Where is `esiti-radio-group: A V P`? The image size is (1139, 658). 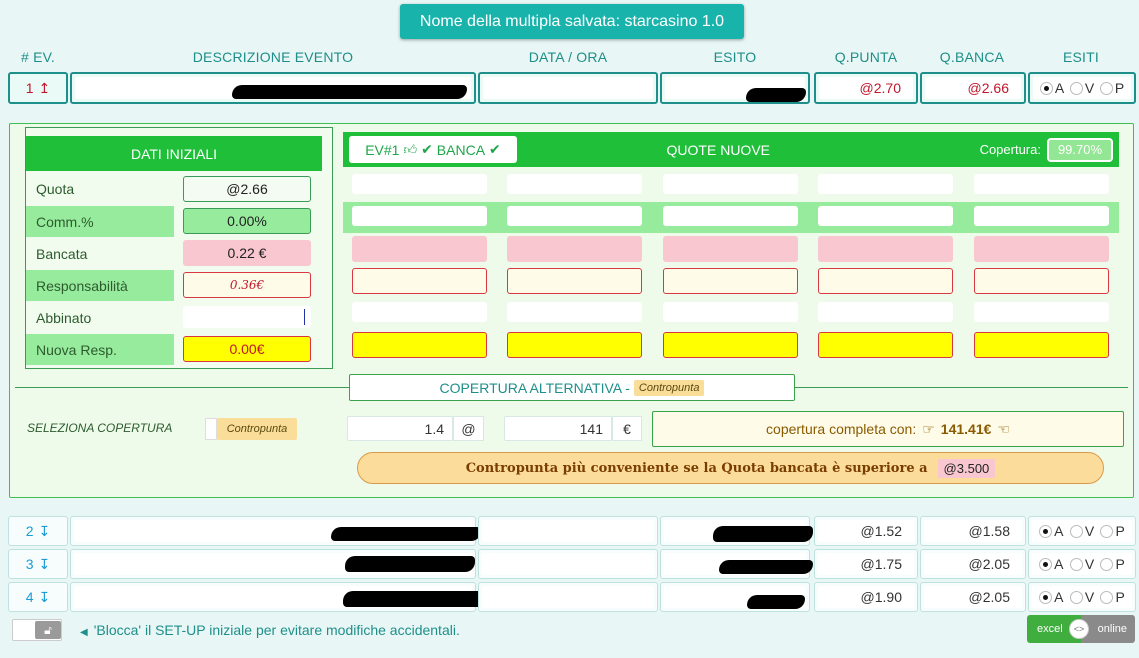 esiti-radio-group: A V P is located at coordinates (1082, 88).